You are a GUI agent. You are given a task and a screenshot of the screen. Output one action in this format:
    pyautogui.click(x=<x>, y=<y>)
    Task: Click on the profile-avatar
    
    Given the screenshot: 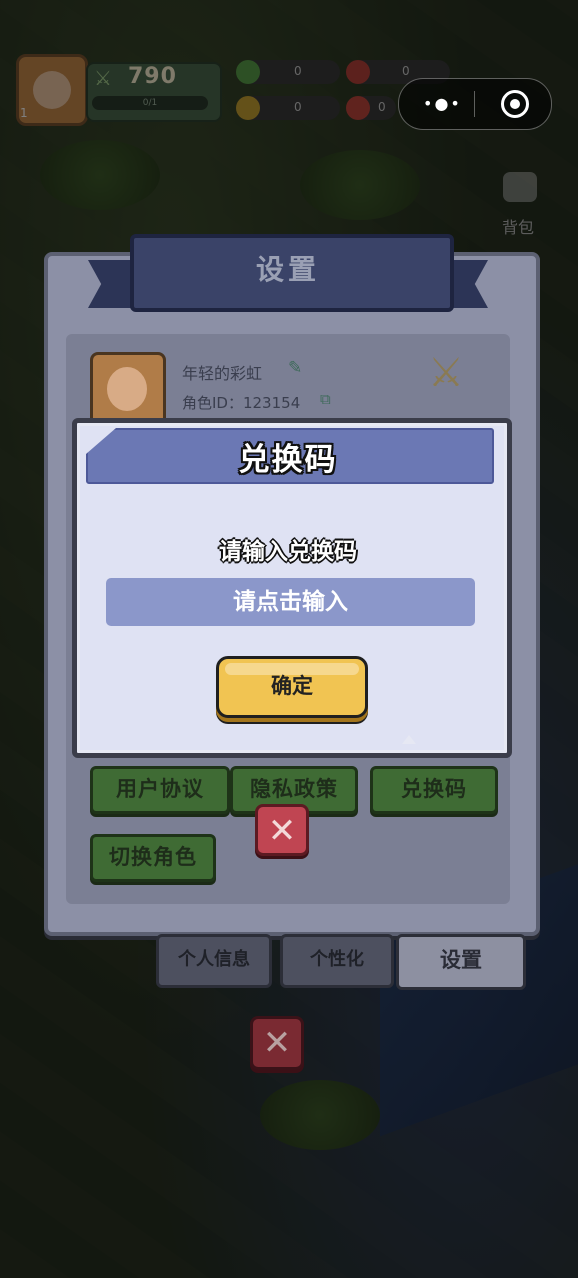 What is the action you would take?
    pyautogui.click(x=128, y=390)
    